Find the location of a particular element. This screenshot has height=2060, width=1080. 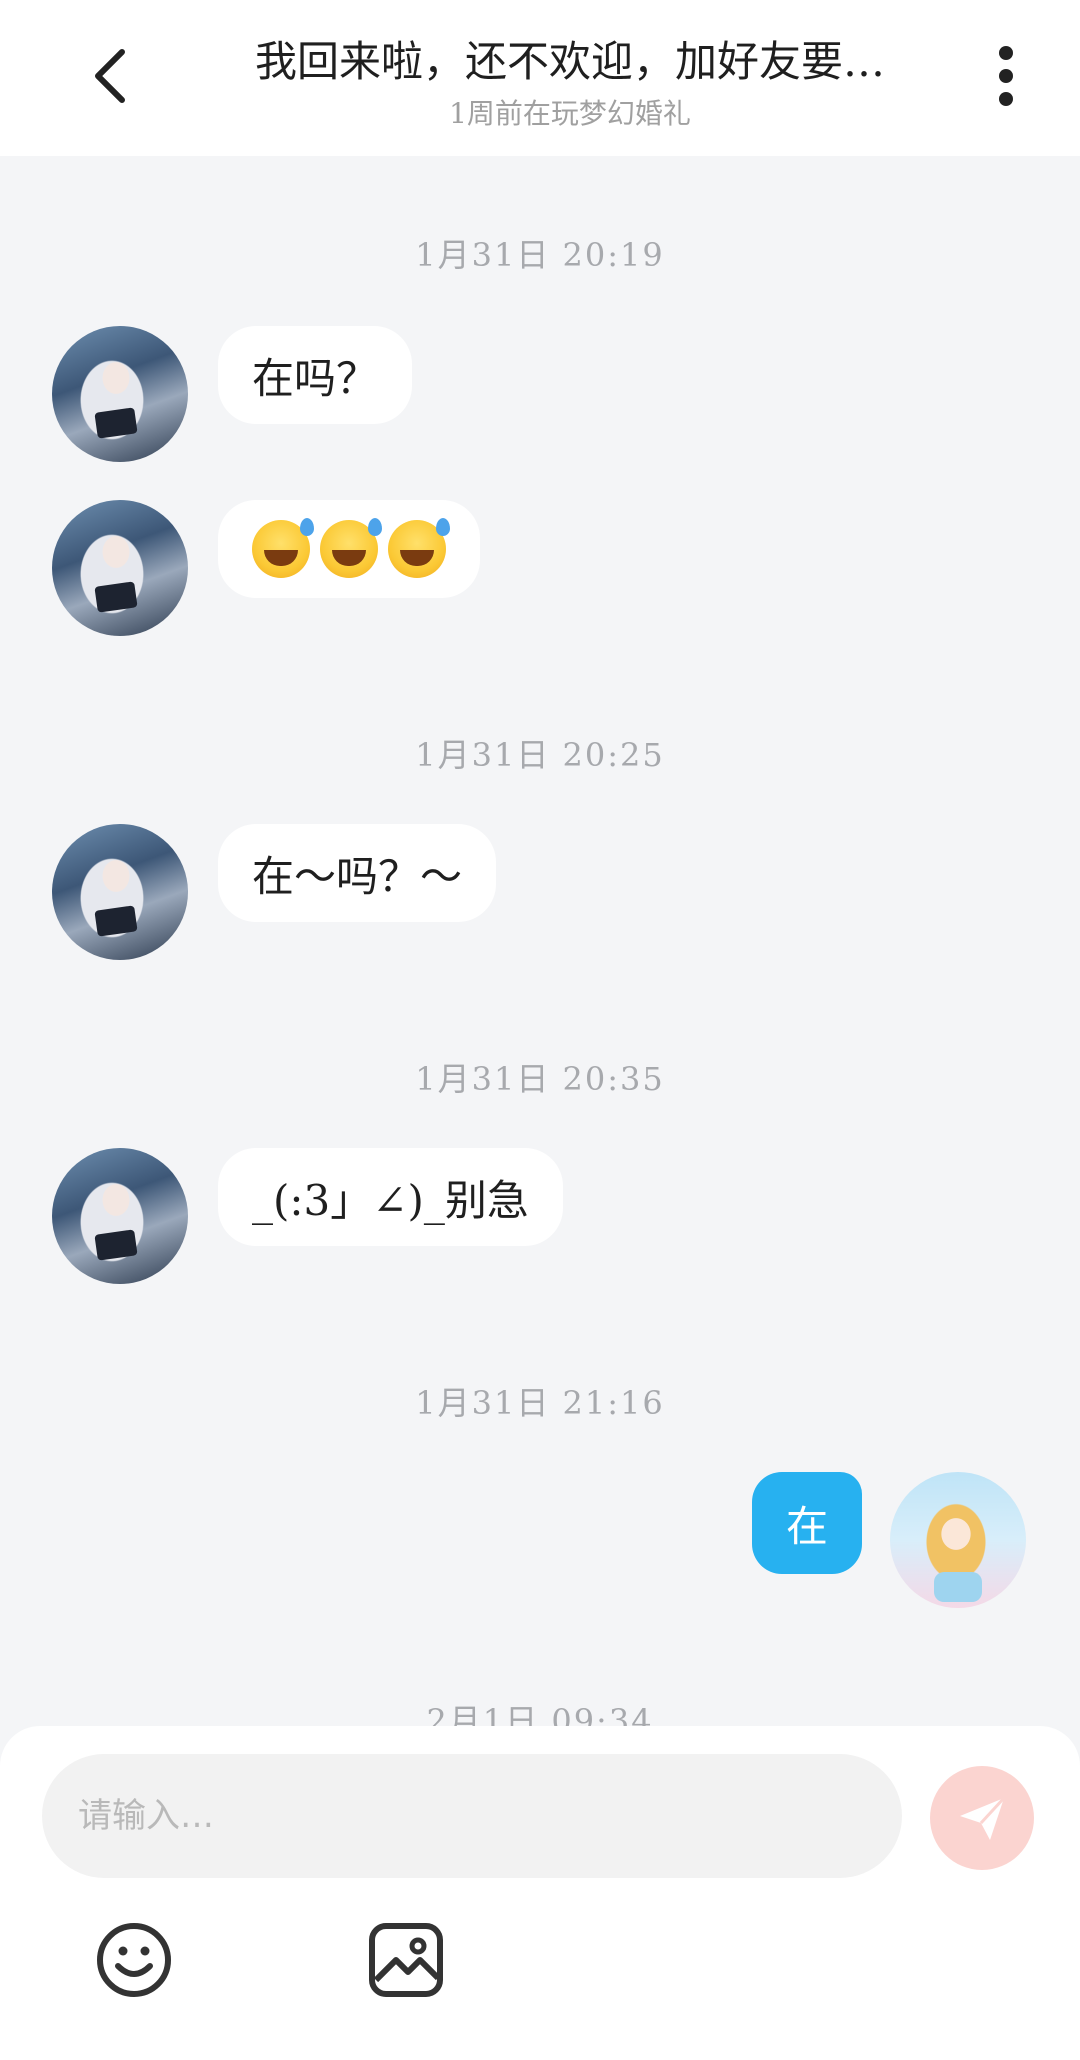

more-options-button is located at coordinates (1006, 76).